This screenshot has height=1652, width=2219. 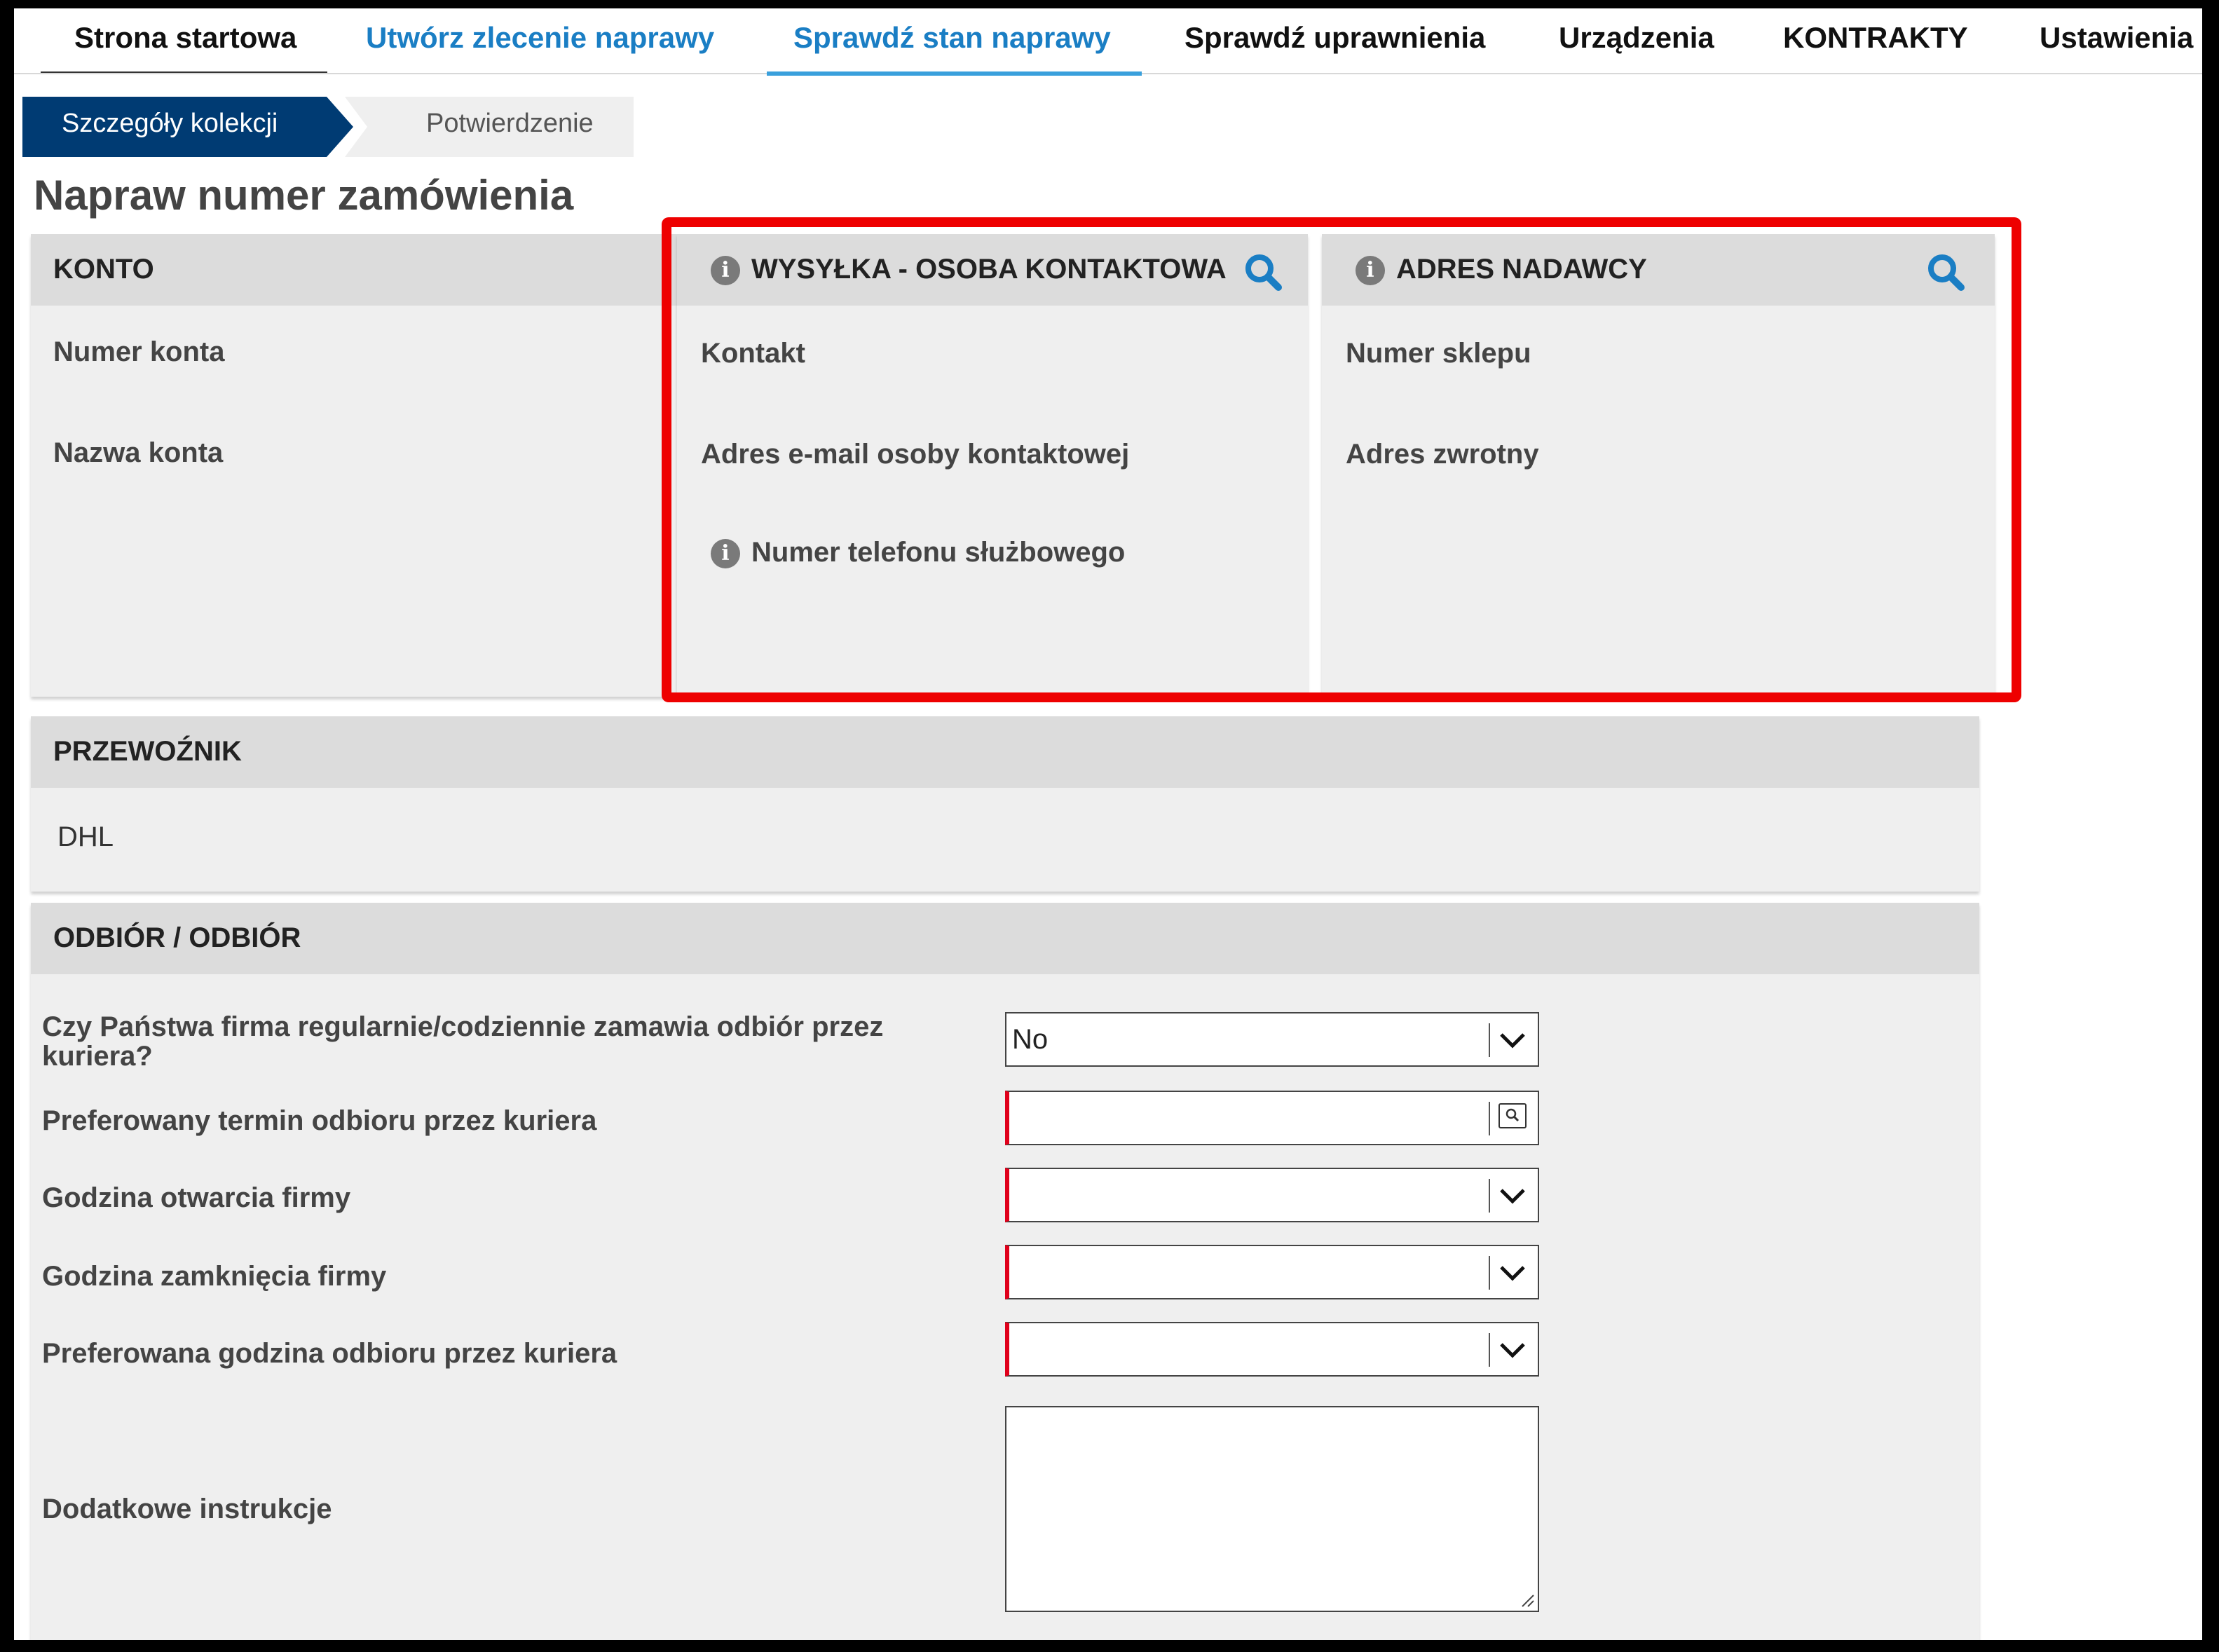 I want to click on opening-hour-select, so click(x=1272, y=1195).